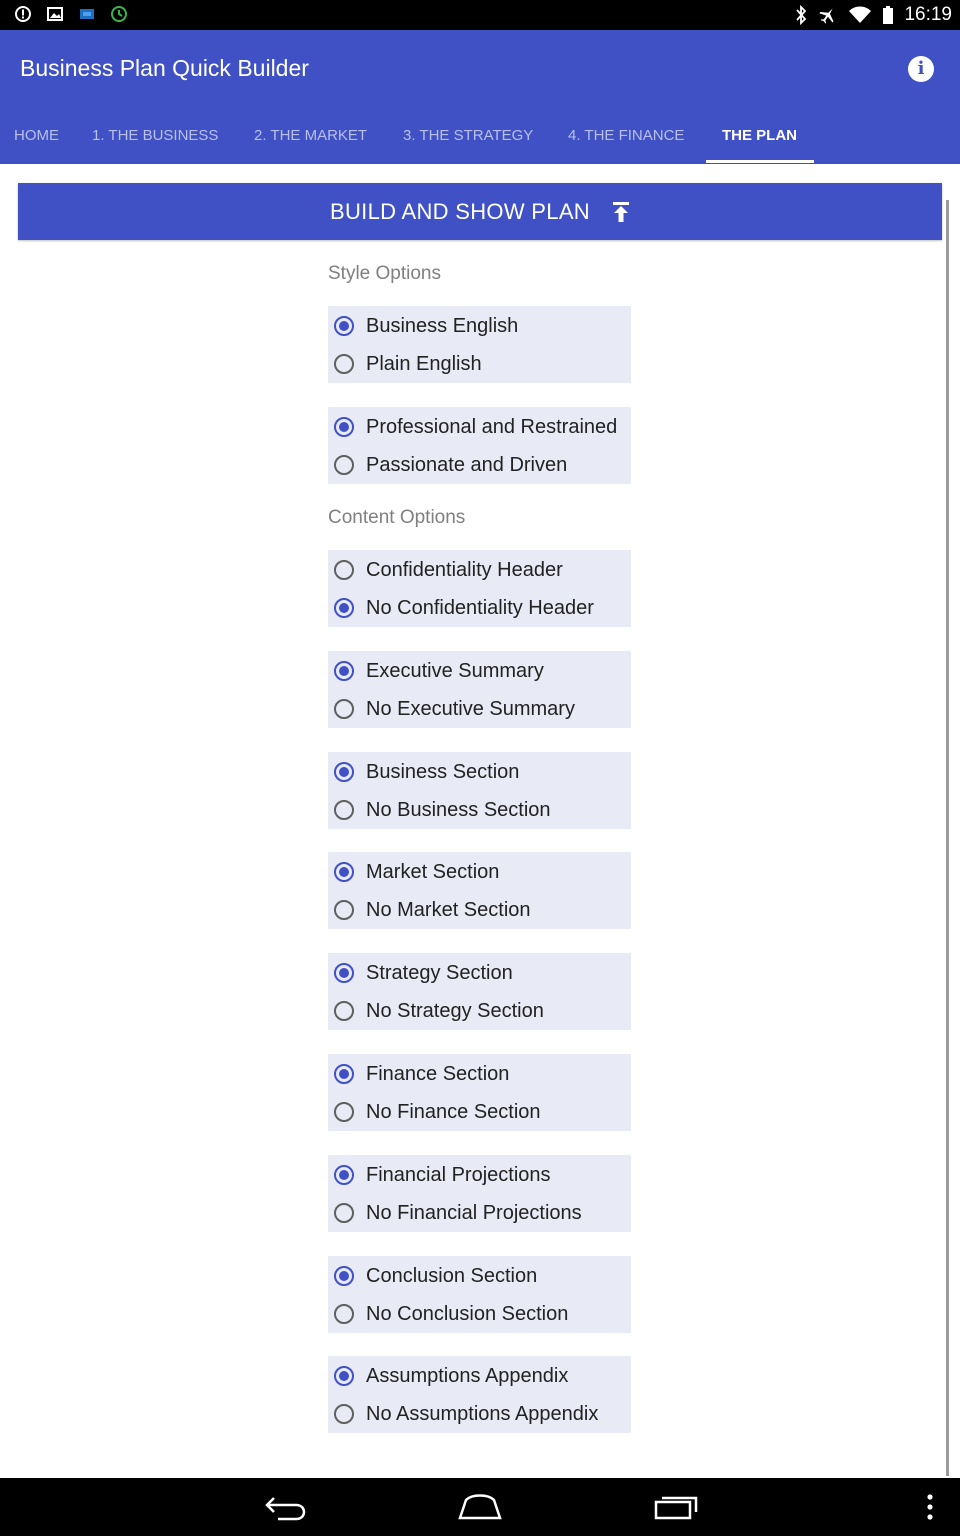 This screenshot has width=960, height=1536. I want to click on system-icons: 16:19, so click(873, 15).